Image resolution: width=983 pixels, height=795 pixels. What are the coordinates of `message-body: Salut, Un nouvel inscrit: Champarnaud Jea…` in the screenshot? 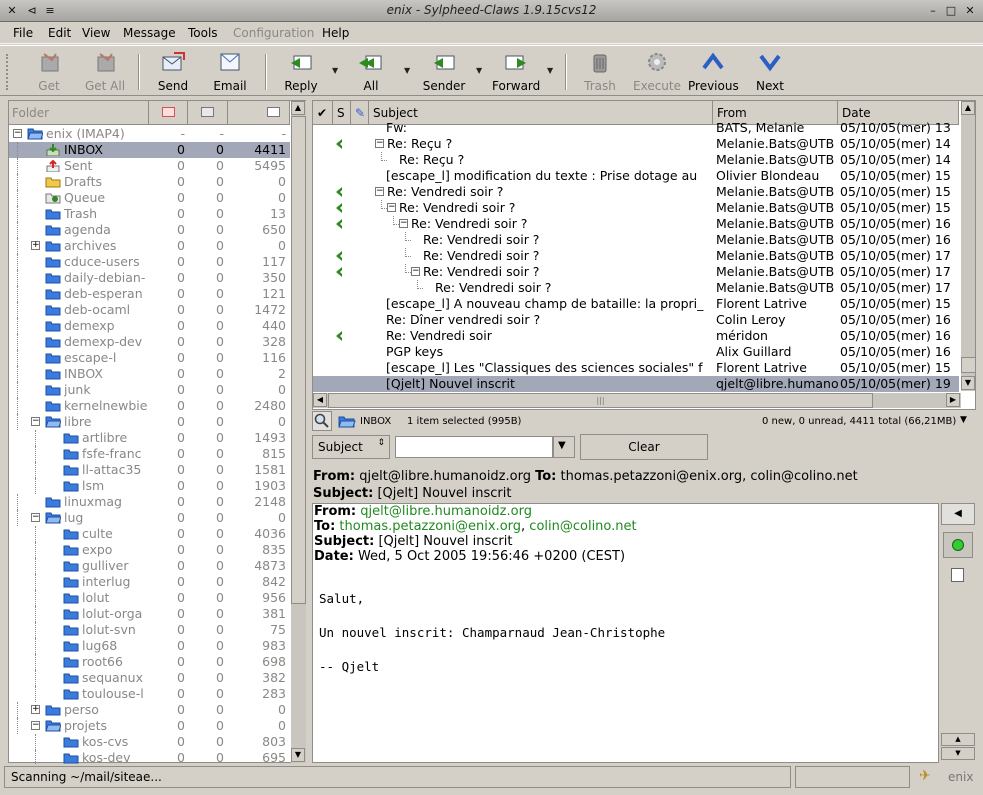 It's located at (625, 632).